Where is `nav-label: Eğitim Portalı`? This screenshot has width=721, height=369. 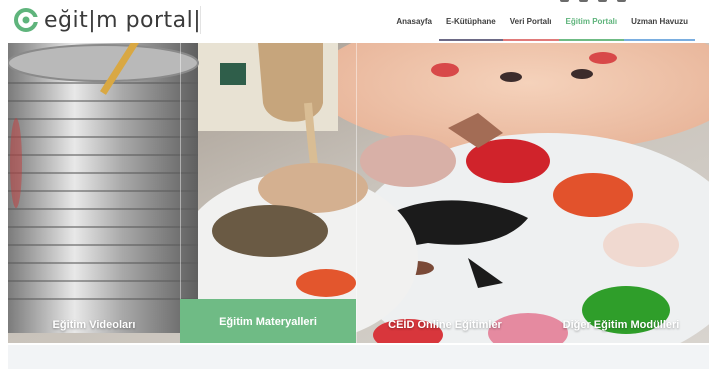
nav-label: Eğitim Portalı is located at coordinates (591, 21).